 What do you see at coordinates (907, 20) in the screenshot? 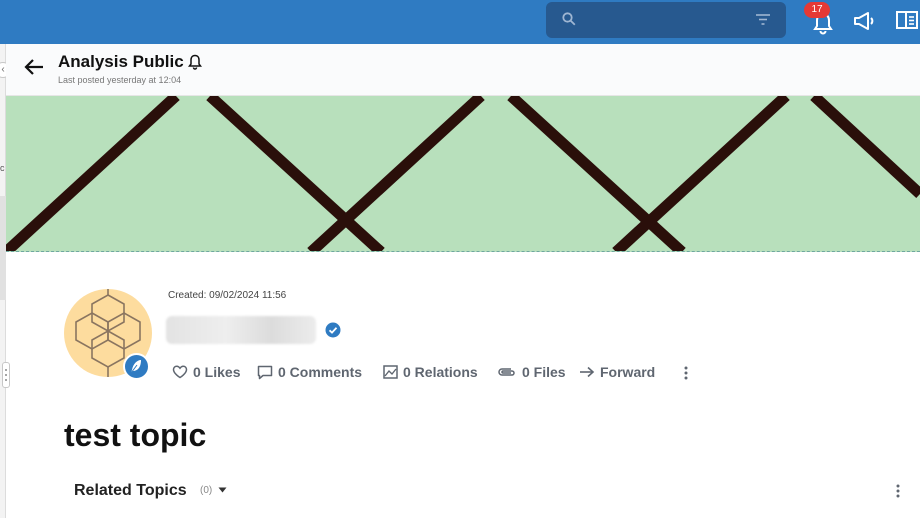
I see `side-panel-icon` at bounding box center [907, 20].